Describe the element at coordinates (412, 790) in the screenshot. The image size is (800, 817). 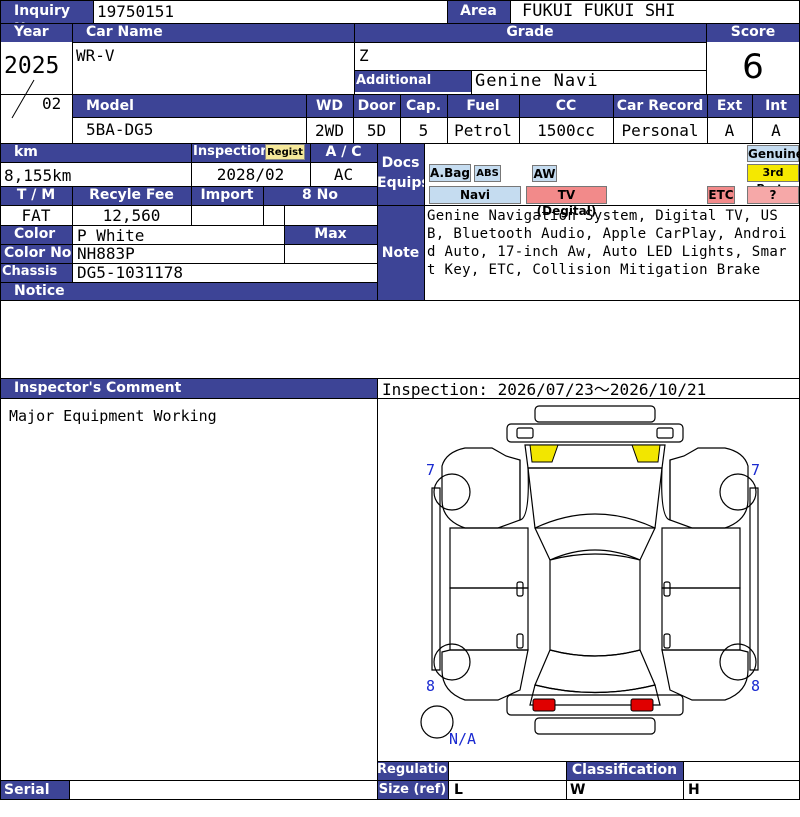
I see `size-ref-label: Size (ref)` at that location.